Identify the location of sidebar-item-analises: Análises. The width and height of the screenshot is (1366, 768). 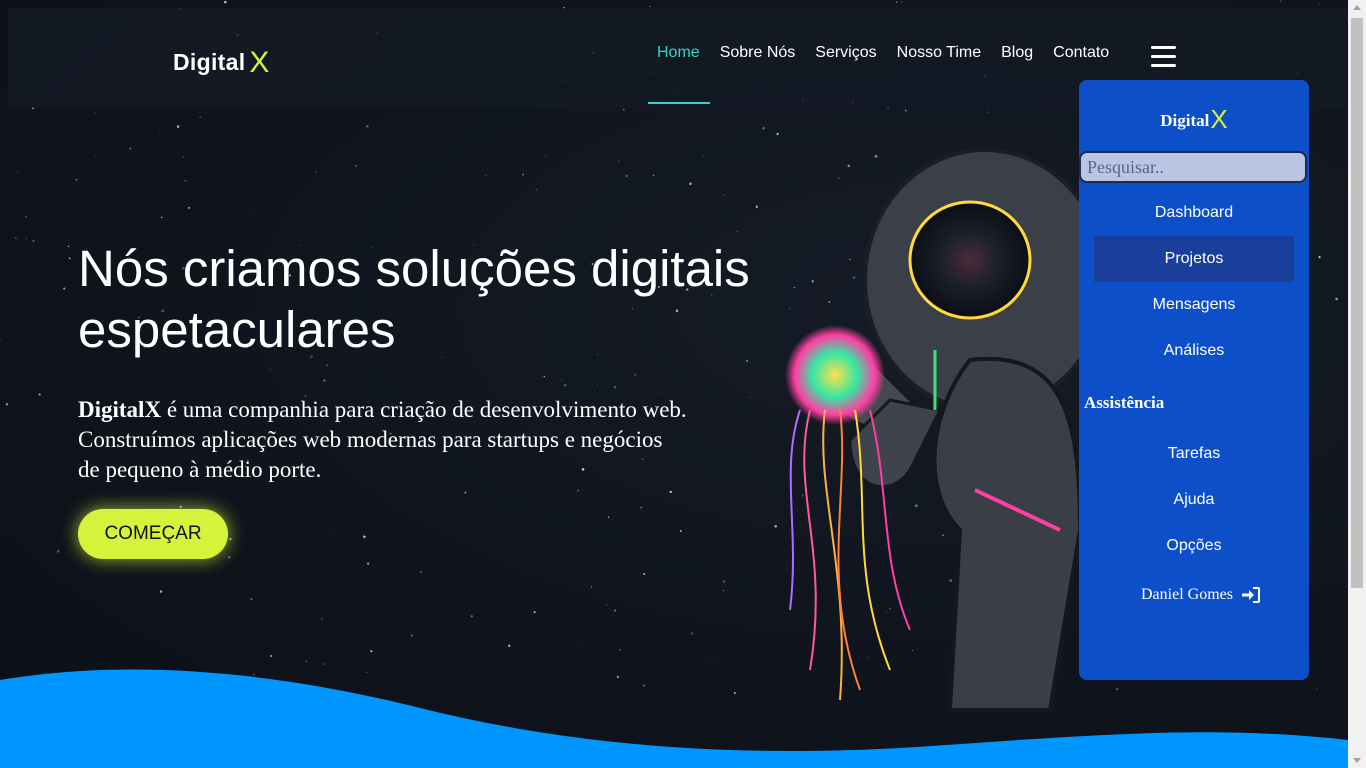
(1194, 351).